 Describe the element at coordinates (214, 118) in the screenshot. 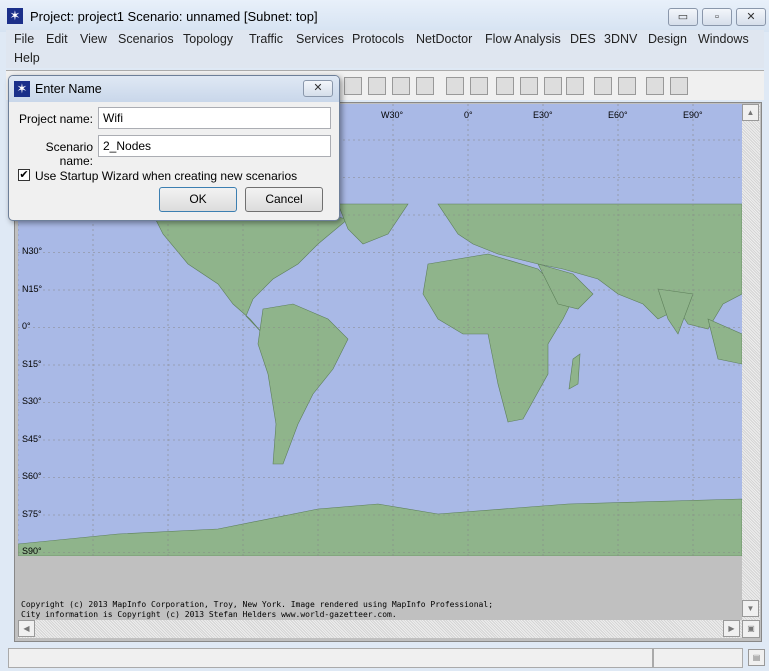

I see `project-name-input` at that location.